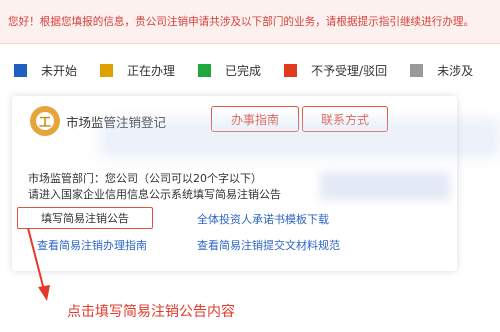 This screenshot has width=500, height=332. I want to click on card-desc-line1: 市场监管部门：您公司（公司可以20个字以下）, so click(145, 178).